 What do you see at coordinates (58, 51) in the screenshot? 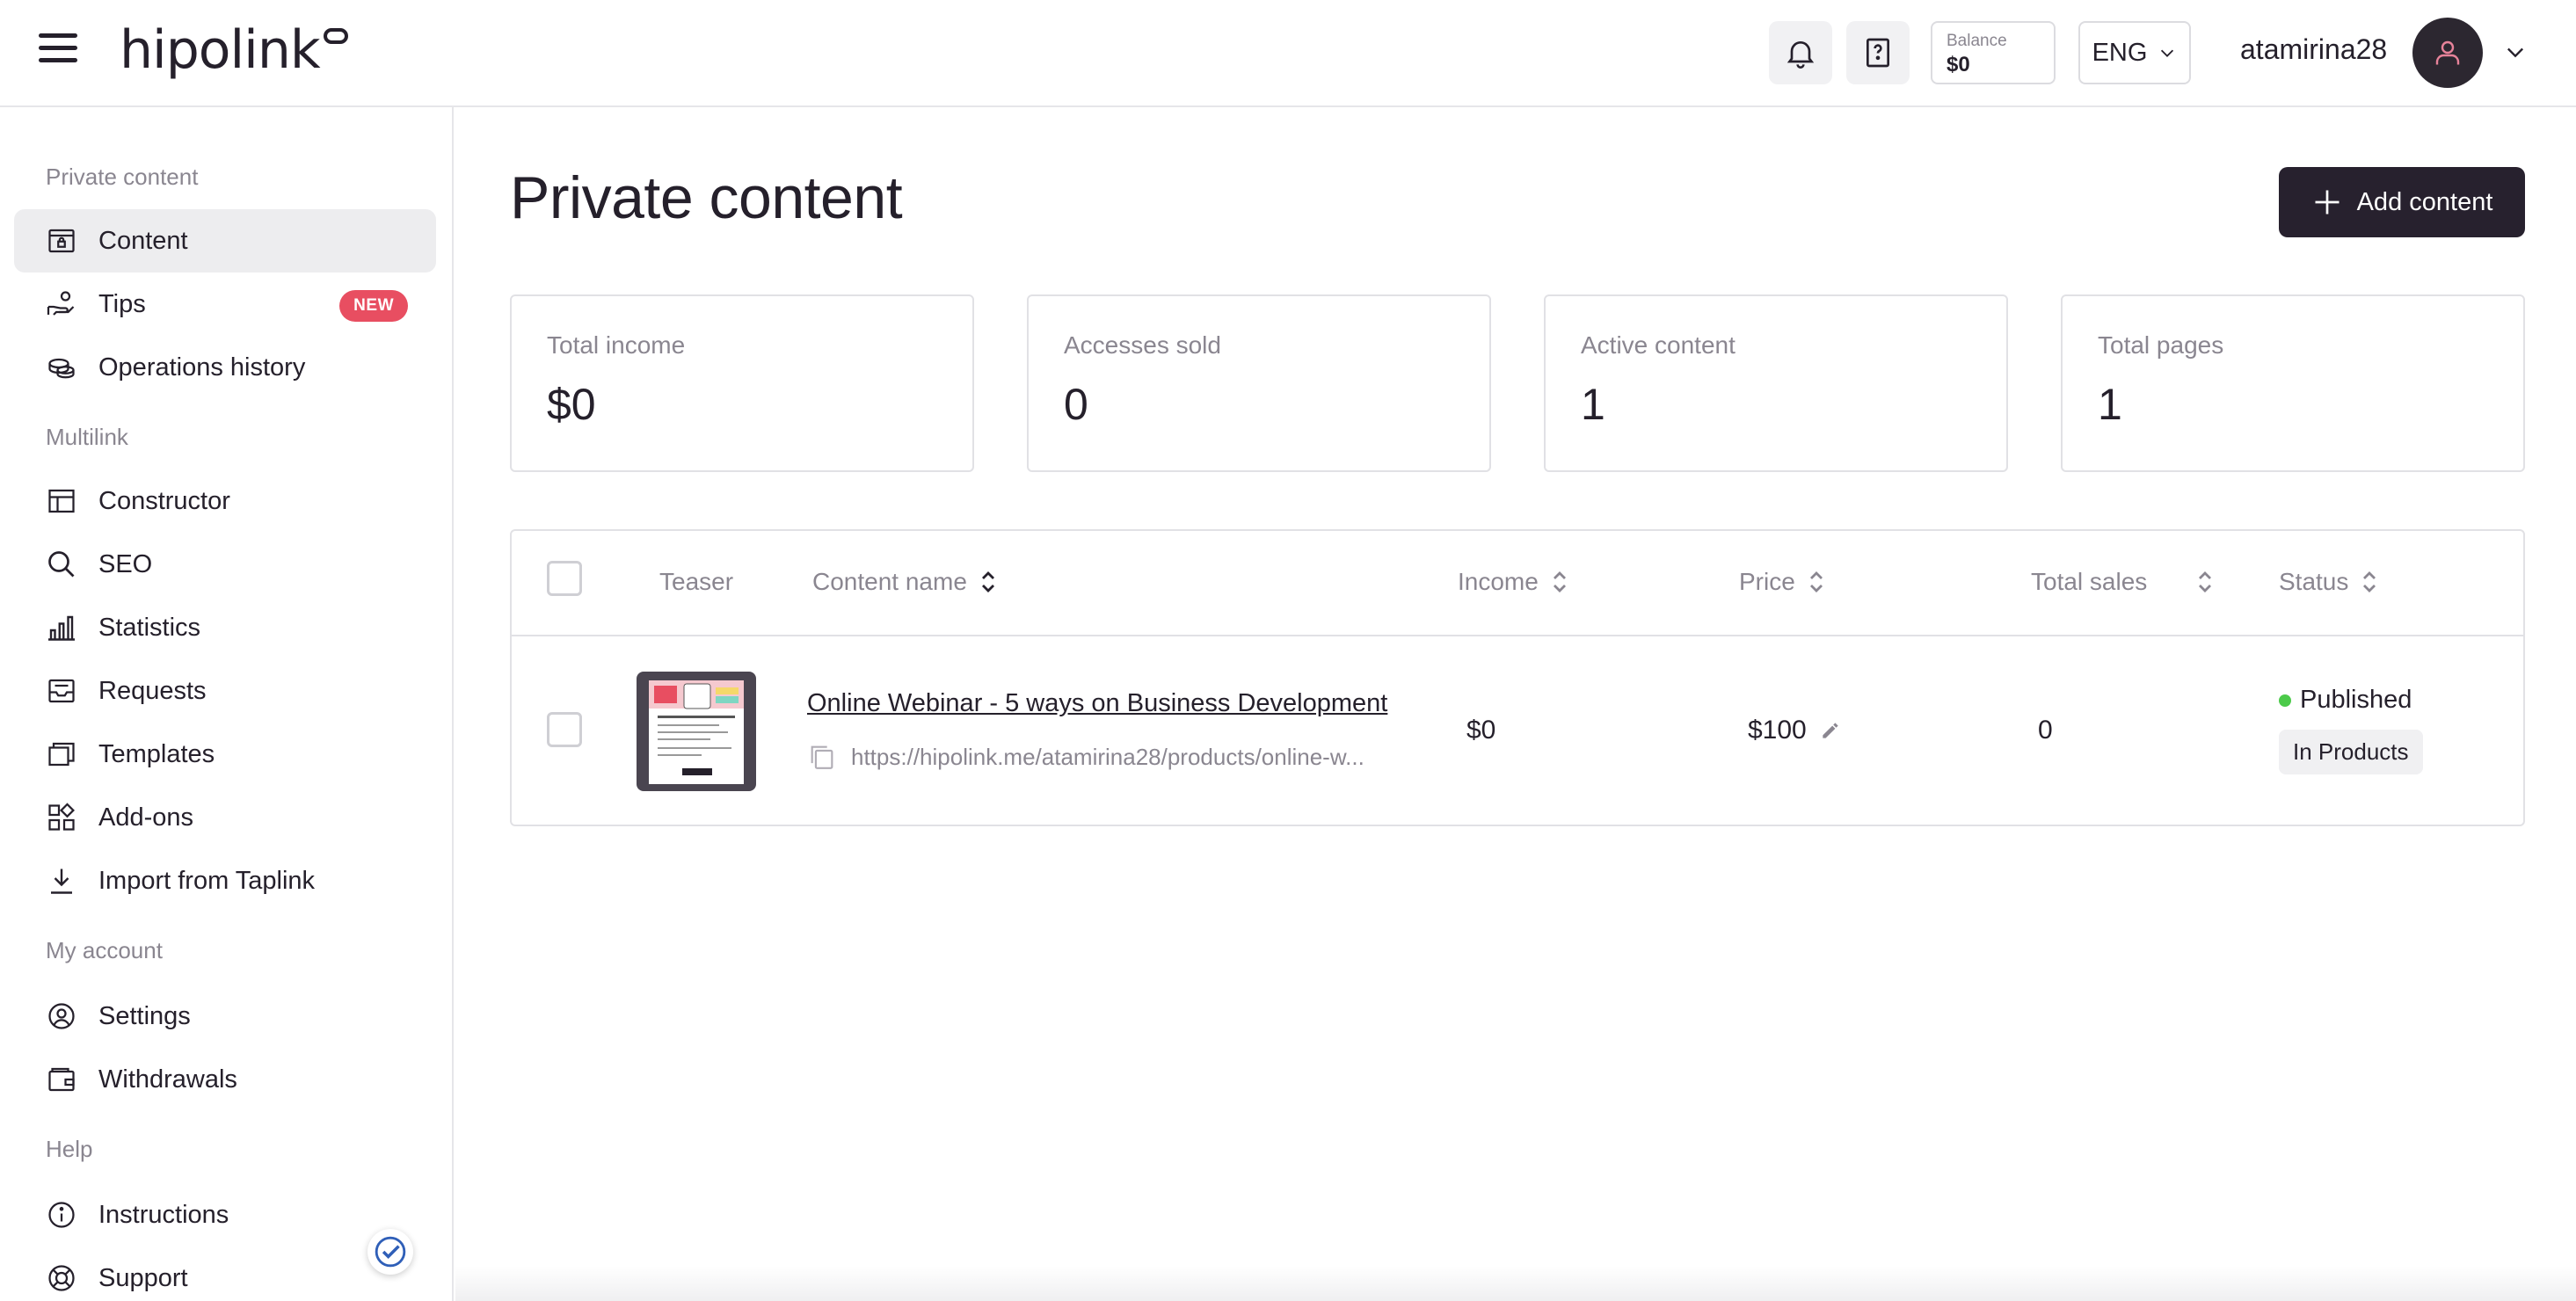
I see `menu-hamburger-icon` at bounding box center [58, 51].